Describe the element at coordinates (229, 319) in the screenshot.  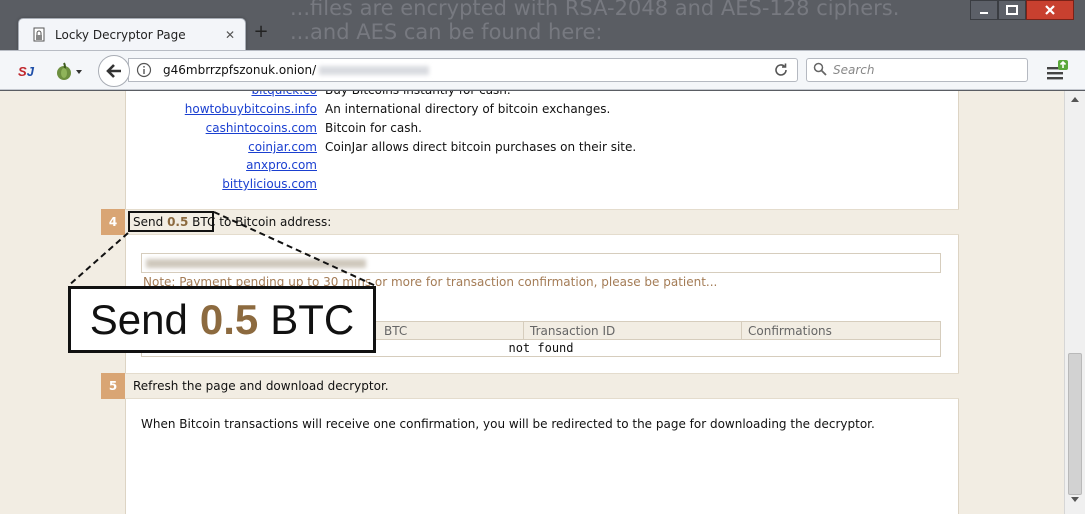
I see `callout-amount: 0.5` at that location.